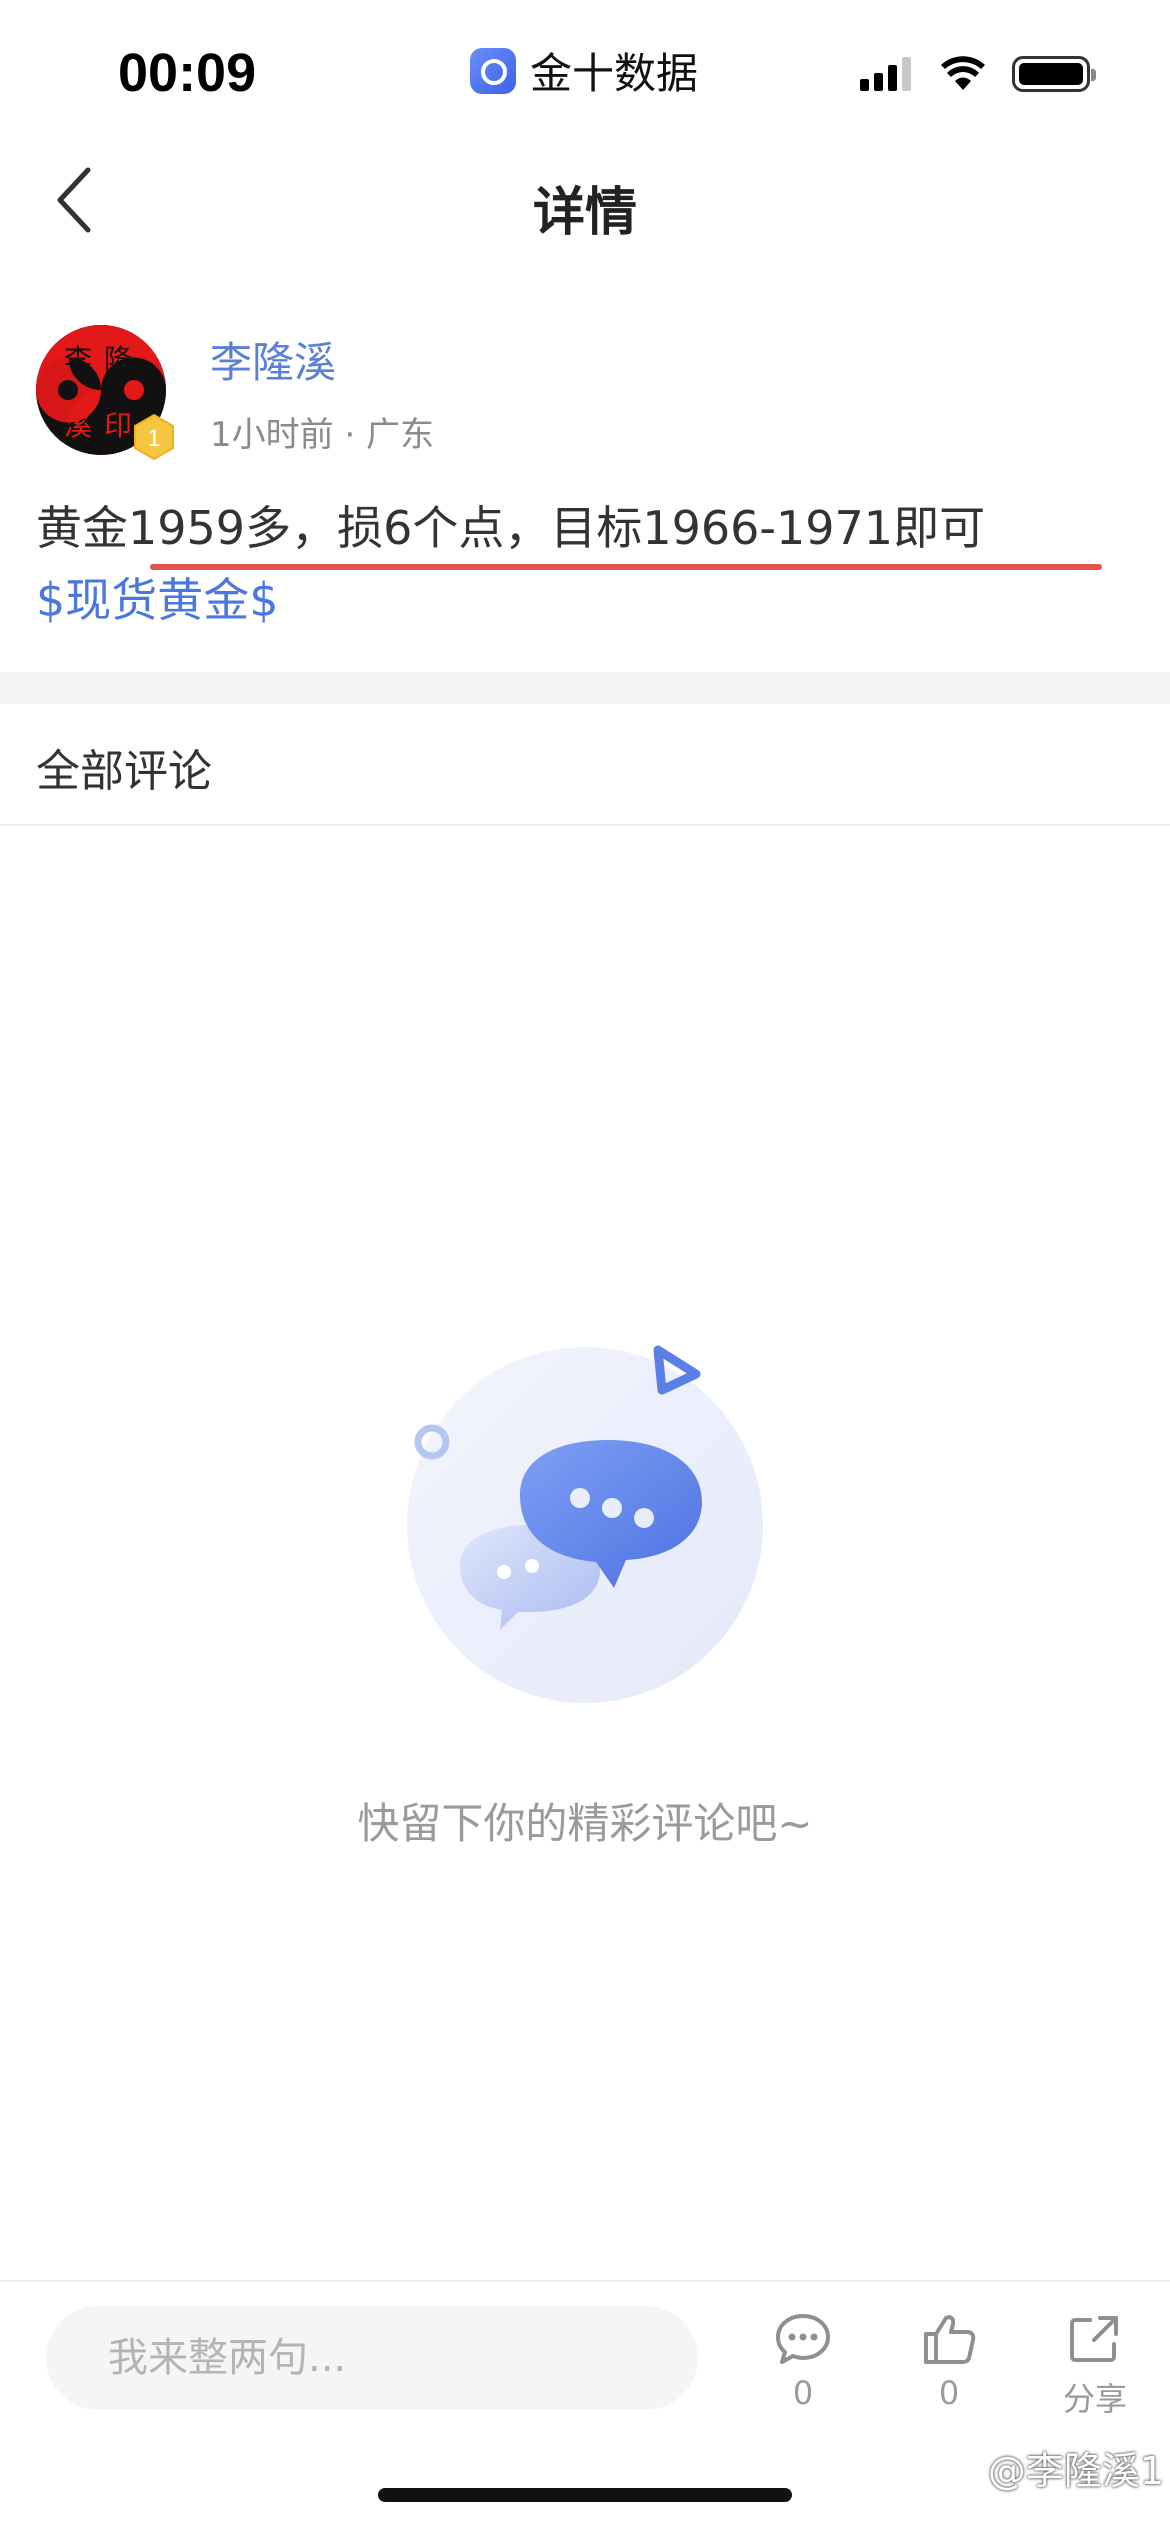 This screenshot has width=1170, height=2532. I want to click on status-time: 00:09, so click(187, 73).